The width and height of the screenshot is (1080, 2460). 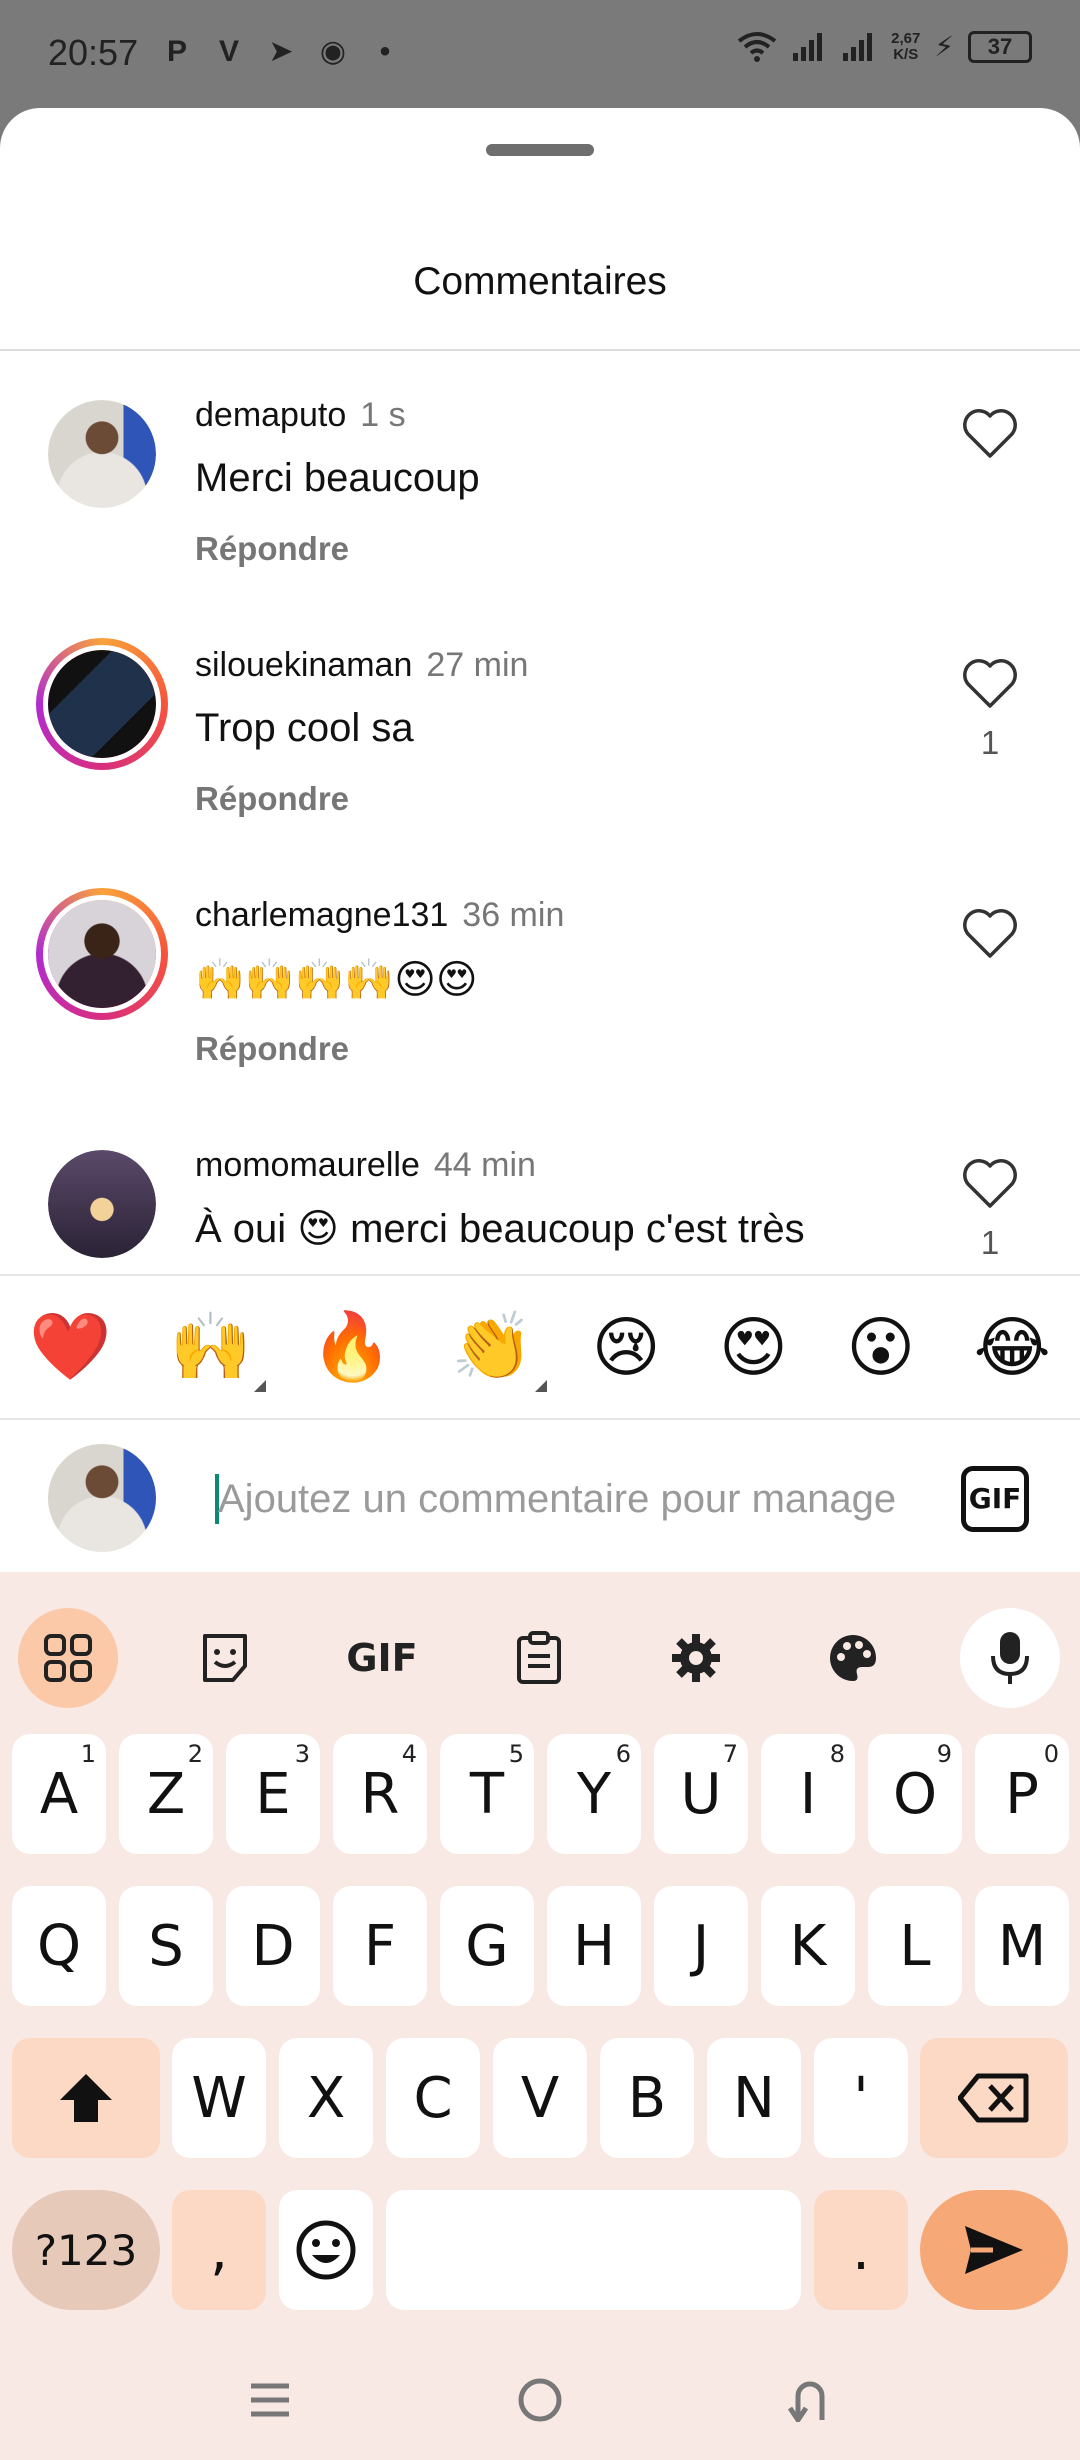 What do you see at coordinates (701, 1794) in the screenshot?
I see `key-u: U7` at bounding box center [701, 1794].